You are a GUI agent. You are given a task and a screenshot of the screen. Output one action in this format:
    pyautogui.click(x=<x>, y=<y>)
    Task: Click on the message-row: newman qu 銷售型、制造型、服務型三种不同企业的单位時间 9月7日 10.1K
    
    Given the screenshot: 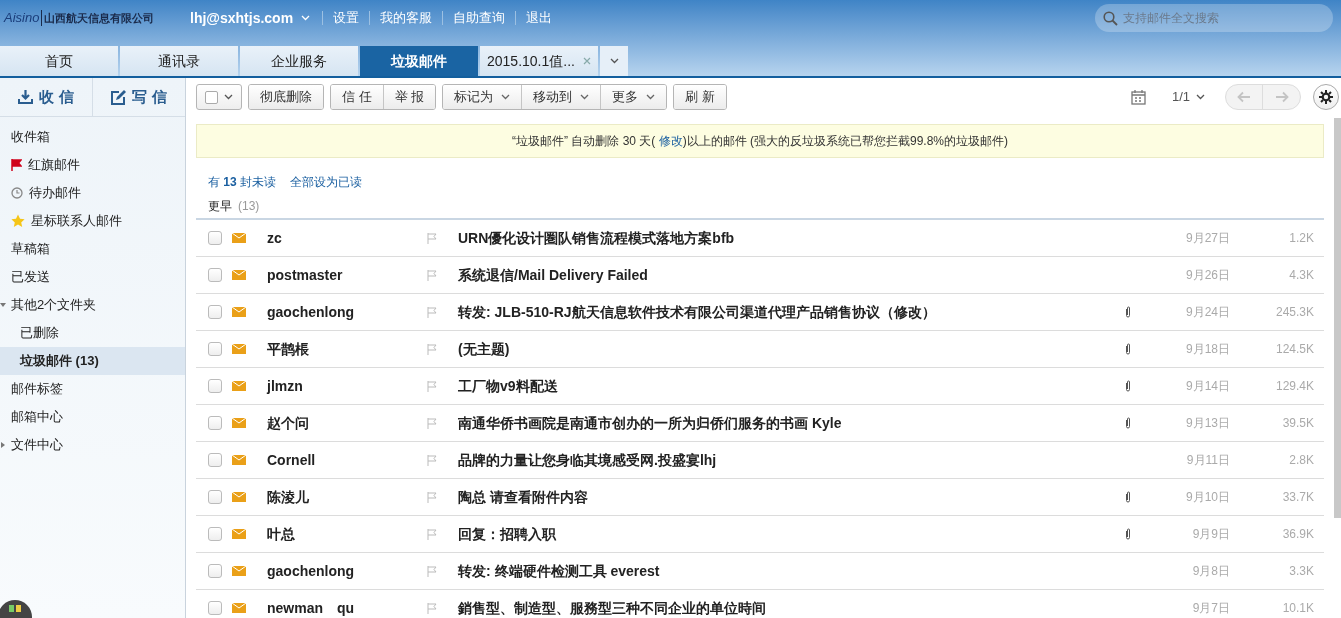 What is the action you would take?
    pyautogui.click(x=760, y=604)
    